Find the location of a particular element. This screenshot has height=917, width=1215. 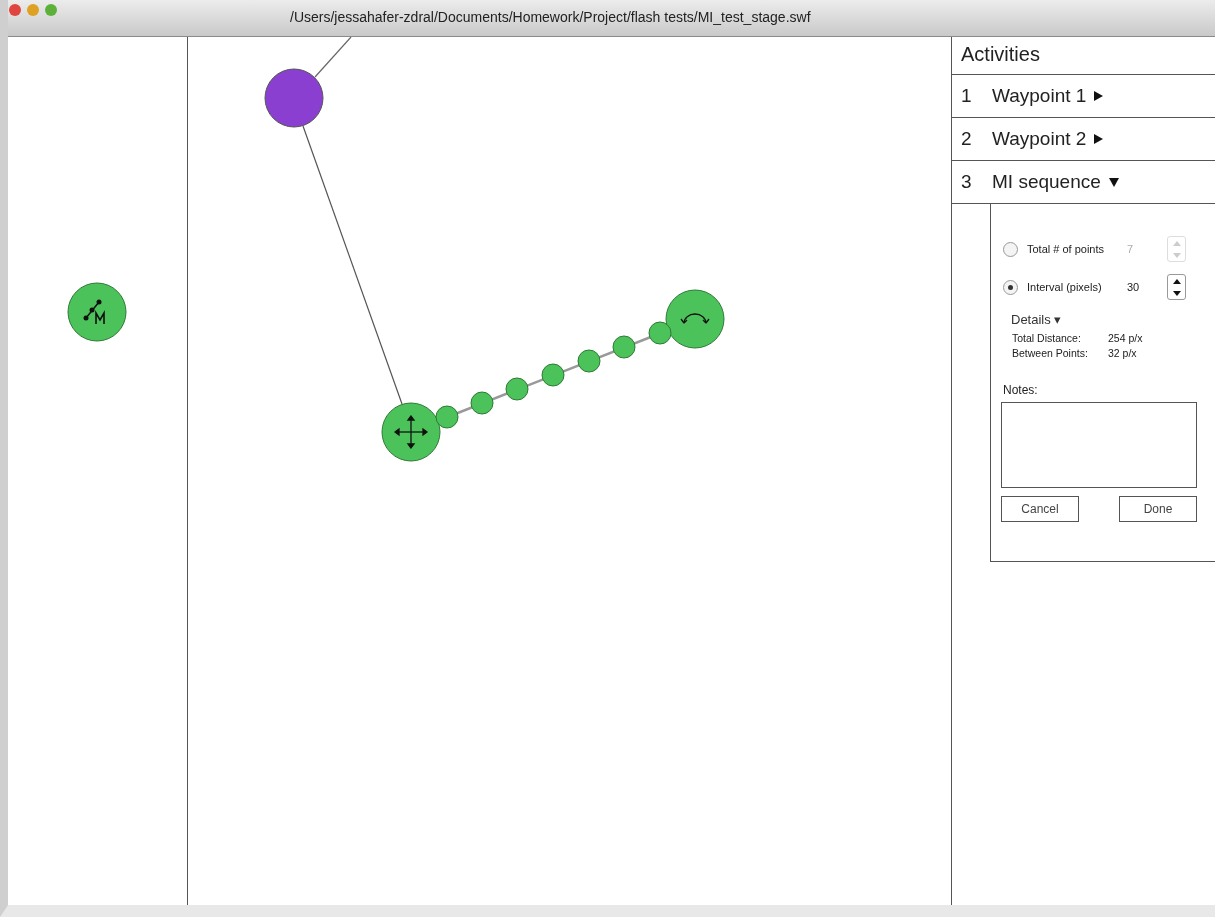

activity-row: 1 Waypoint 1 is located at coordinates (1083, 96).